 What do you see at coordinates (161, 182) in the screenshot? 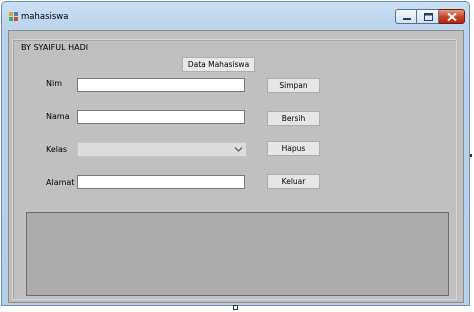
I see `alamat-field` at bounding box center [161, 182].